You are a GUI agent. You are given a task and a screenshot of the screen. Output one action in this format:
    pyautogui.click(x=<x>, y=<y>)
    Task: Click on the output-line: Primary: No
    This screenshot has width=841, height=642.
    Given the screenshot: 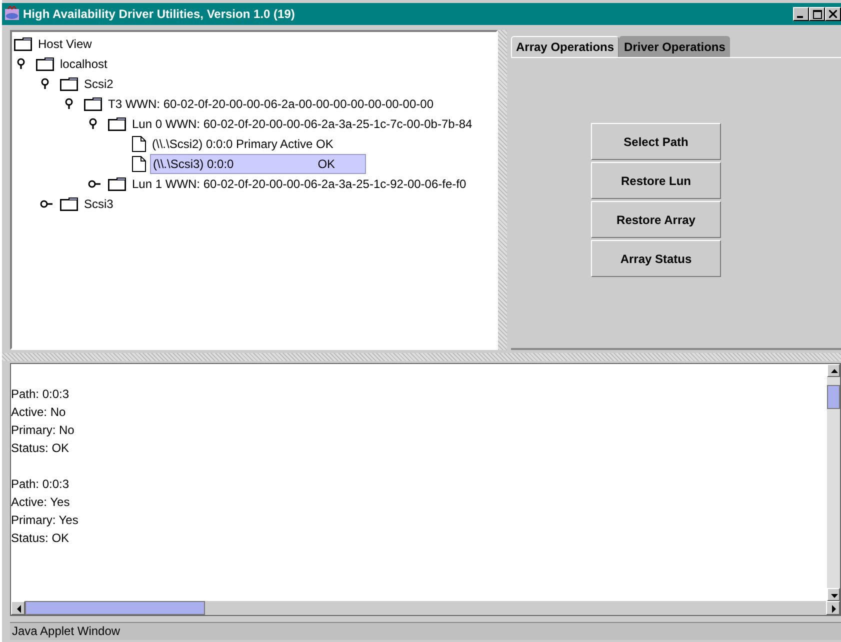 What is the action you would take?
    pyautogui.click(x=43, y=430)
    